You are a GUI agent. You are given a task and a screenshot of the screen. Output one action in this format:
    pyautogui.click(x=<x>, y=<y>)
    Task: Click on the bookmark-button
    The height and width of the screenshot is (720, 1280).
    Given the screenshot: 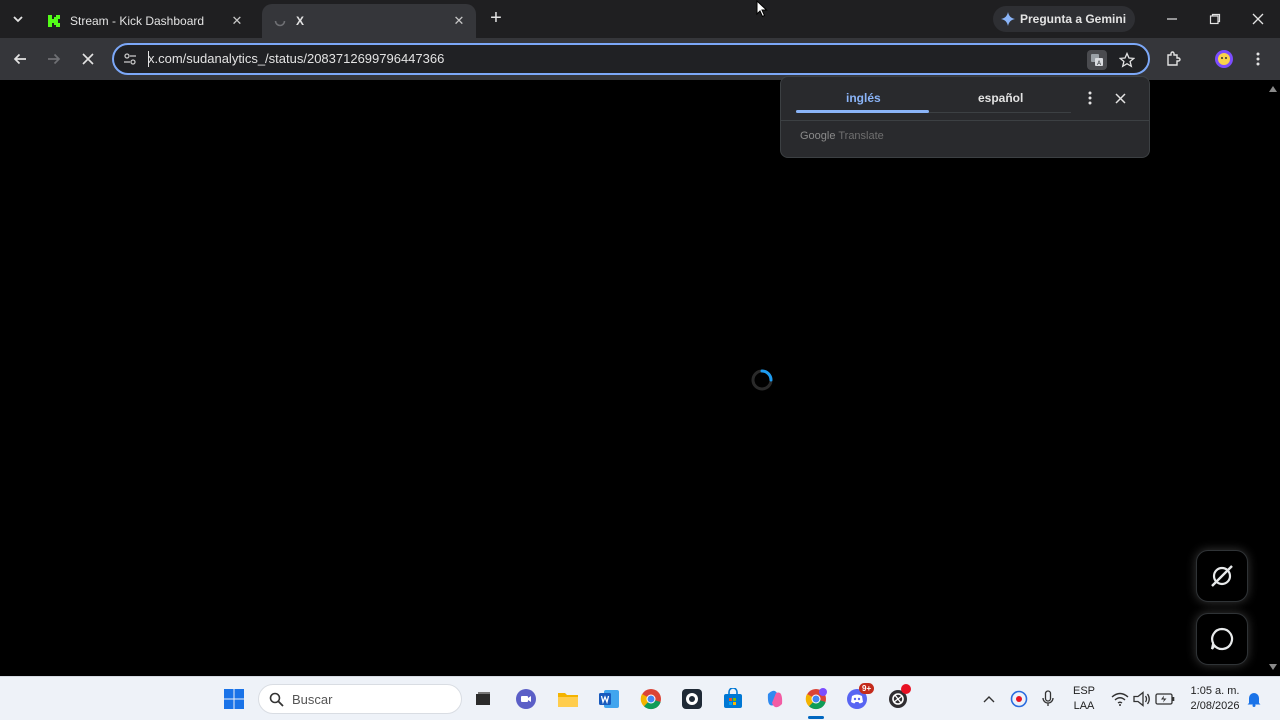 What is the action you would take?
    pyautogui.click(x=1127, y=60)
    